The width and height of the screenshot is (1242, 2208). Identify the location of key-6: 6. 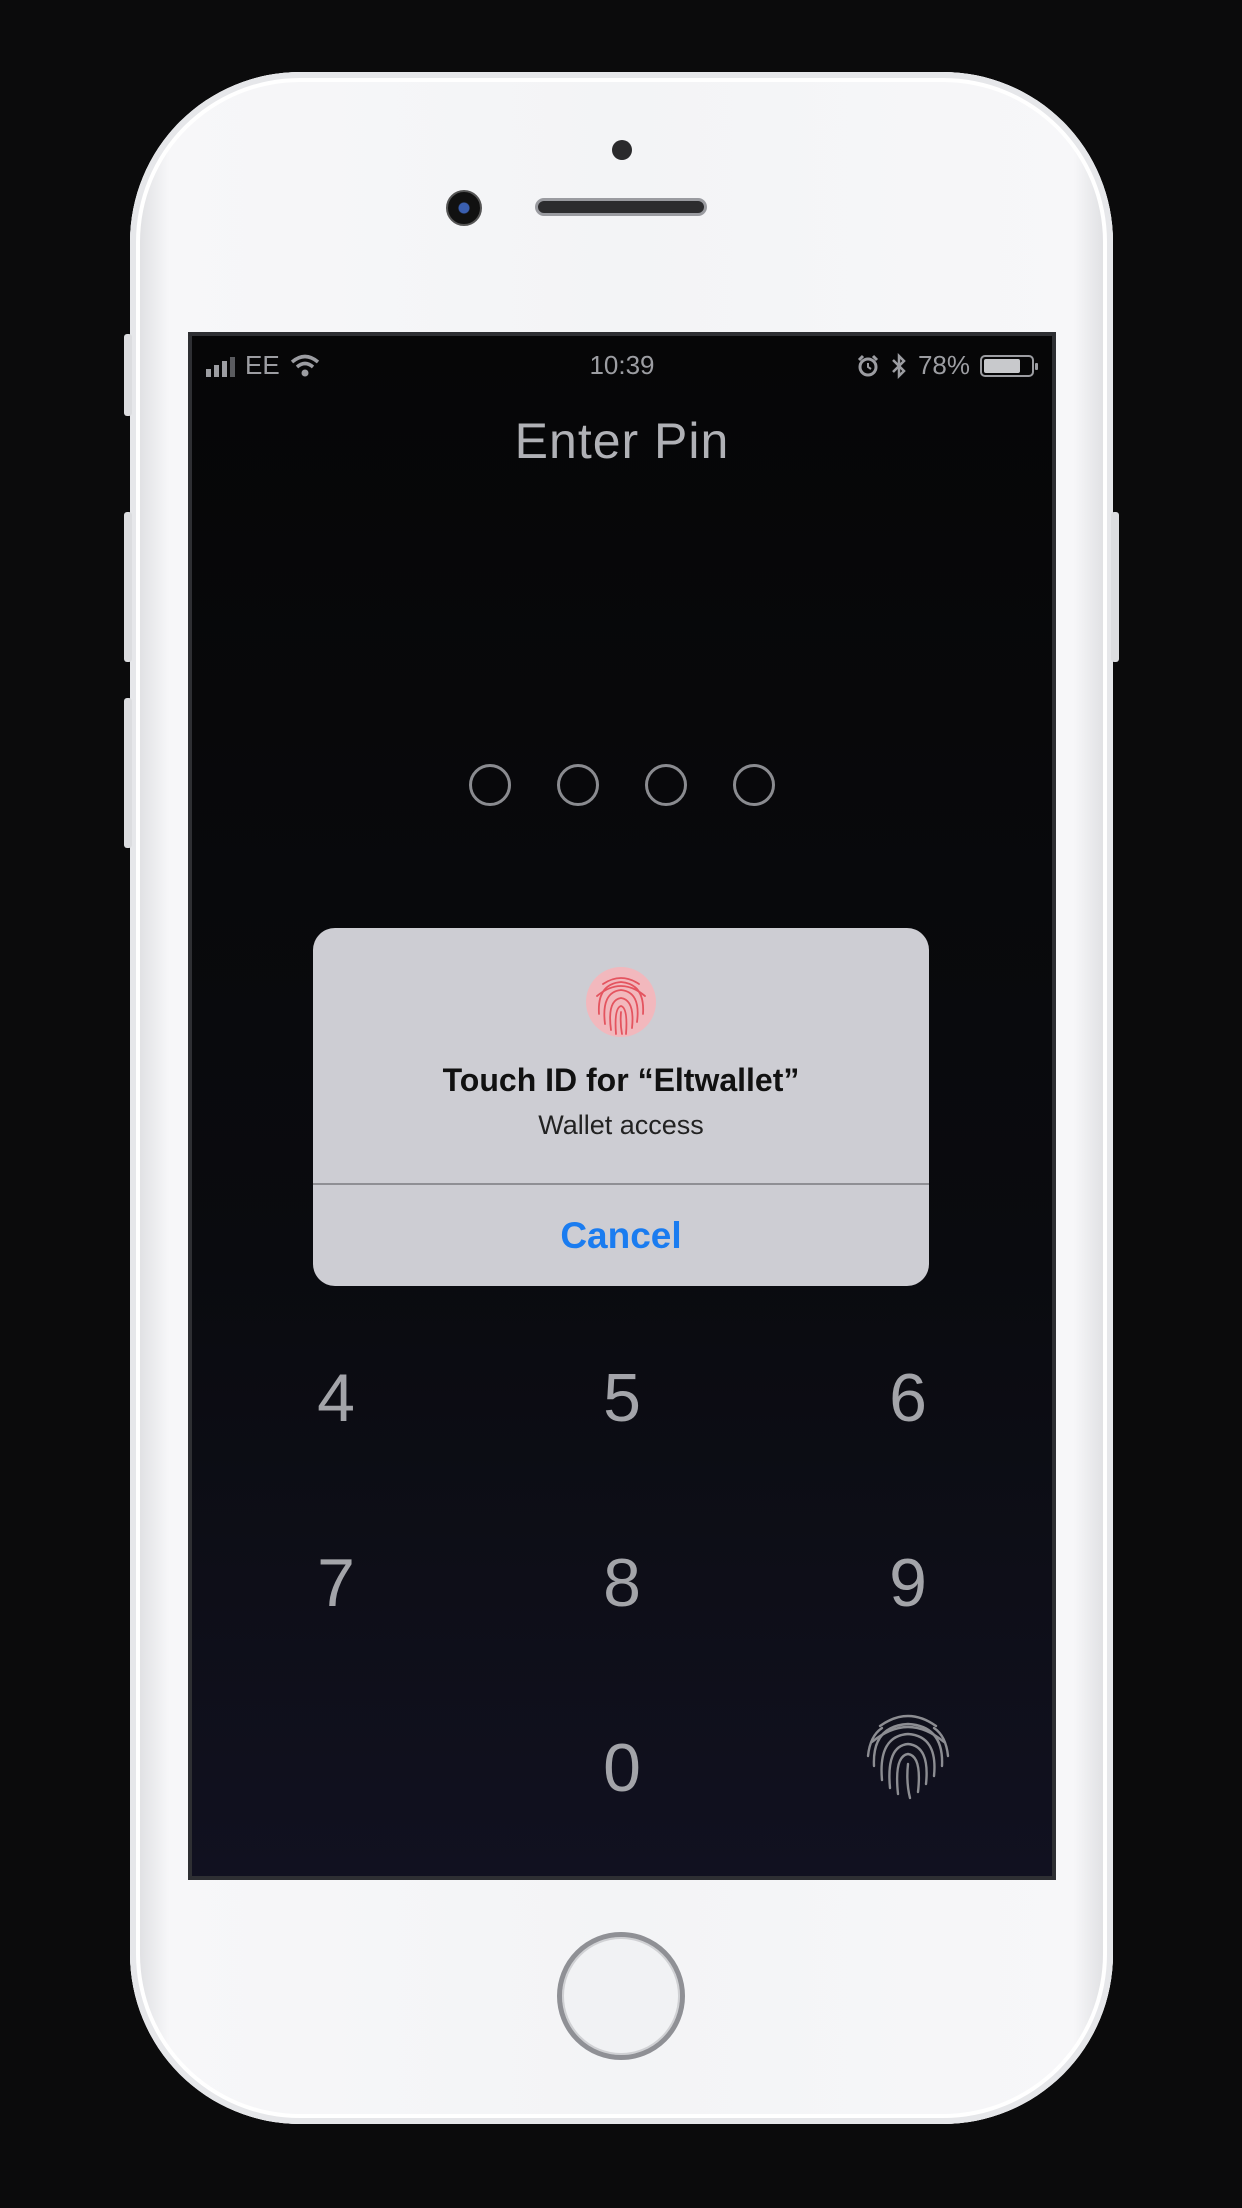
(908, 1398).